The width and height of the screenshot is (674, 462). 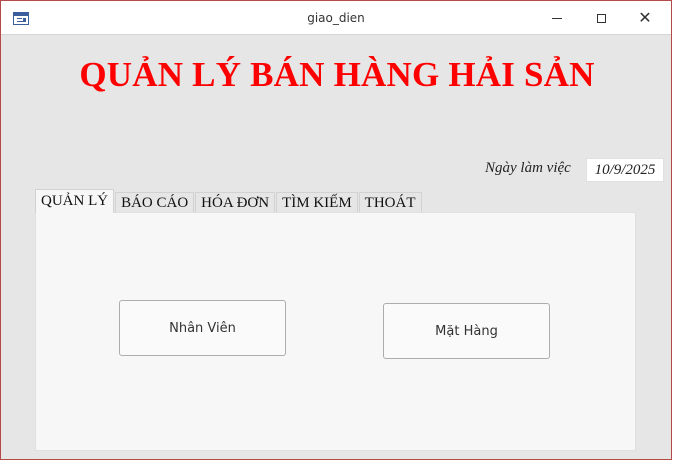 What do you see at coordinates (317, 202) in the screenshot?
I see `tab-tim-kiem: TÌM KIẾM` at bounding box center [317, 202].